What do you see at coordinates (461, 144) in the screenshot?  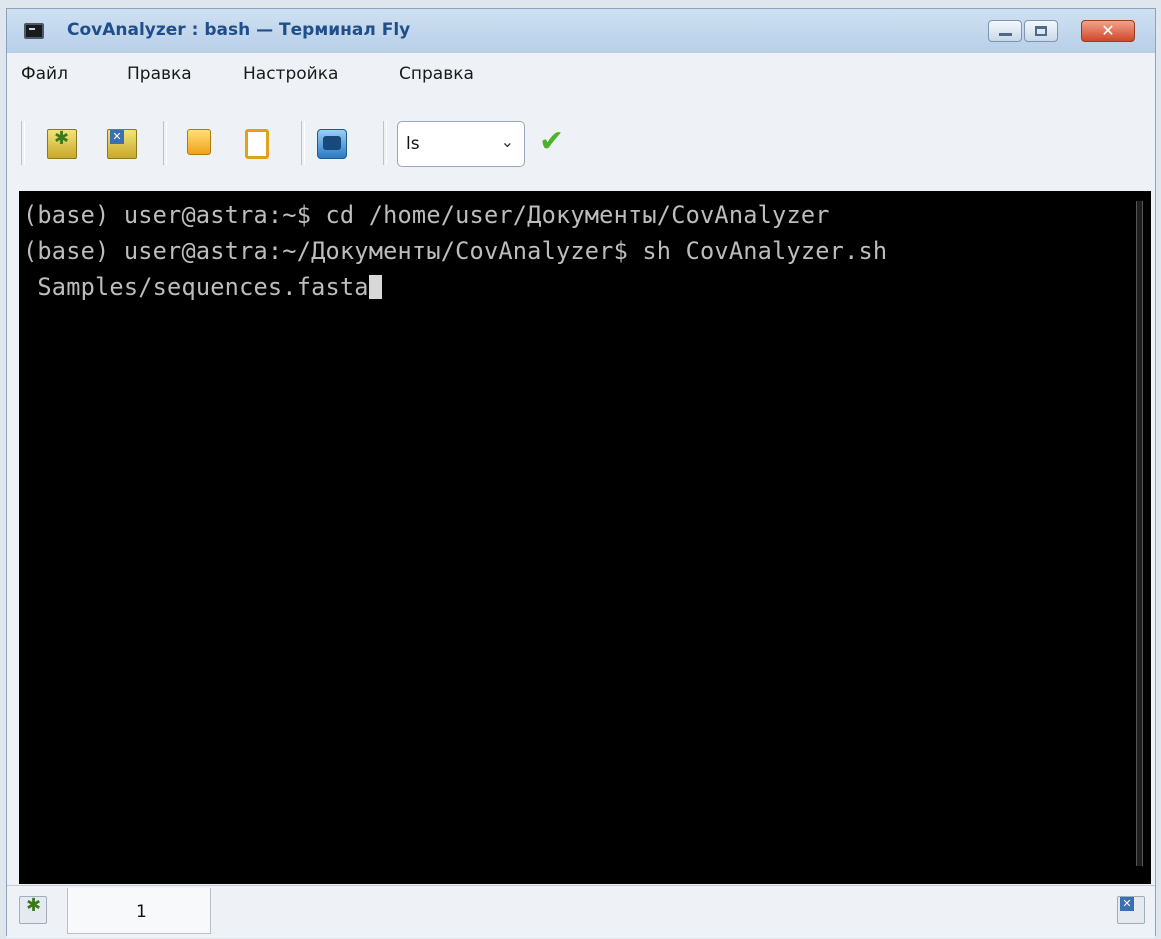 I see `command-combobox: ls ⌄` at bounding box center [461, 144].